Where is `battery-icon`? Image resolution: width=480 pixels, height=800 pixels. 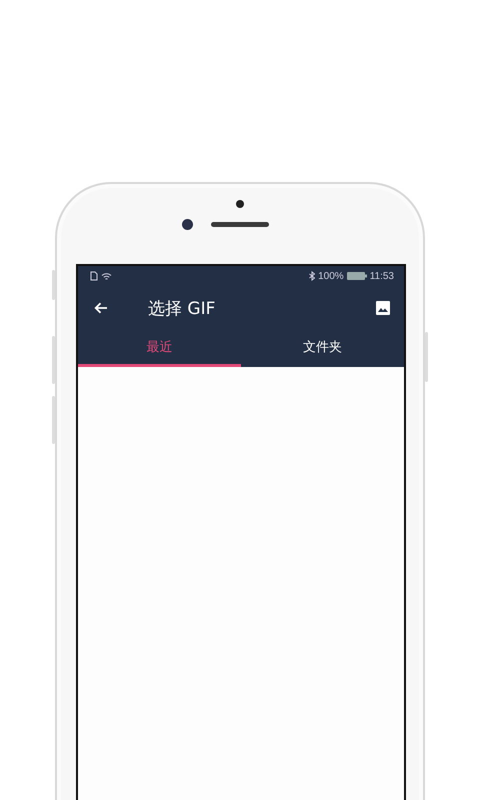 battery-icon is located at coordinates (356, 276).